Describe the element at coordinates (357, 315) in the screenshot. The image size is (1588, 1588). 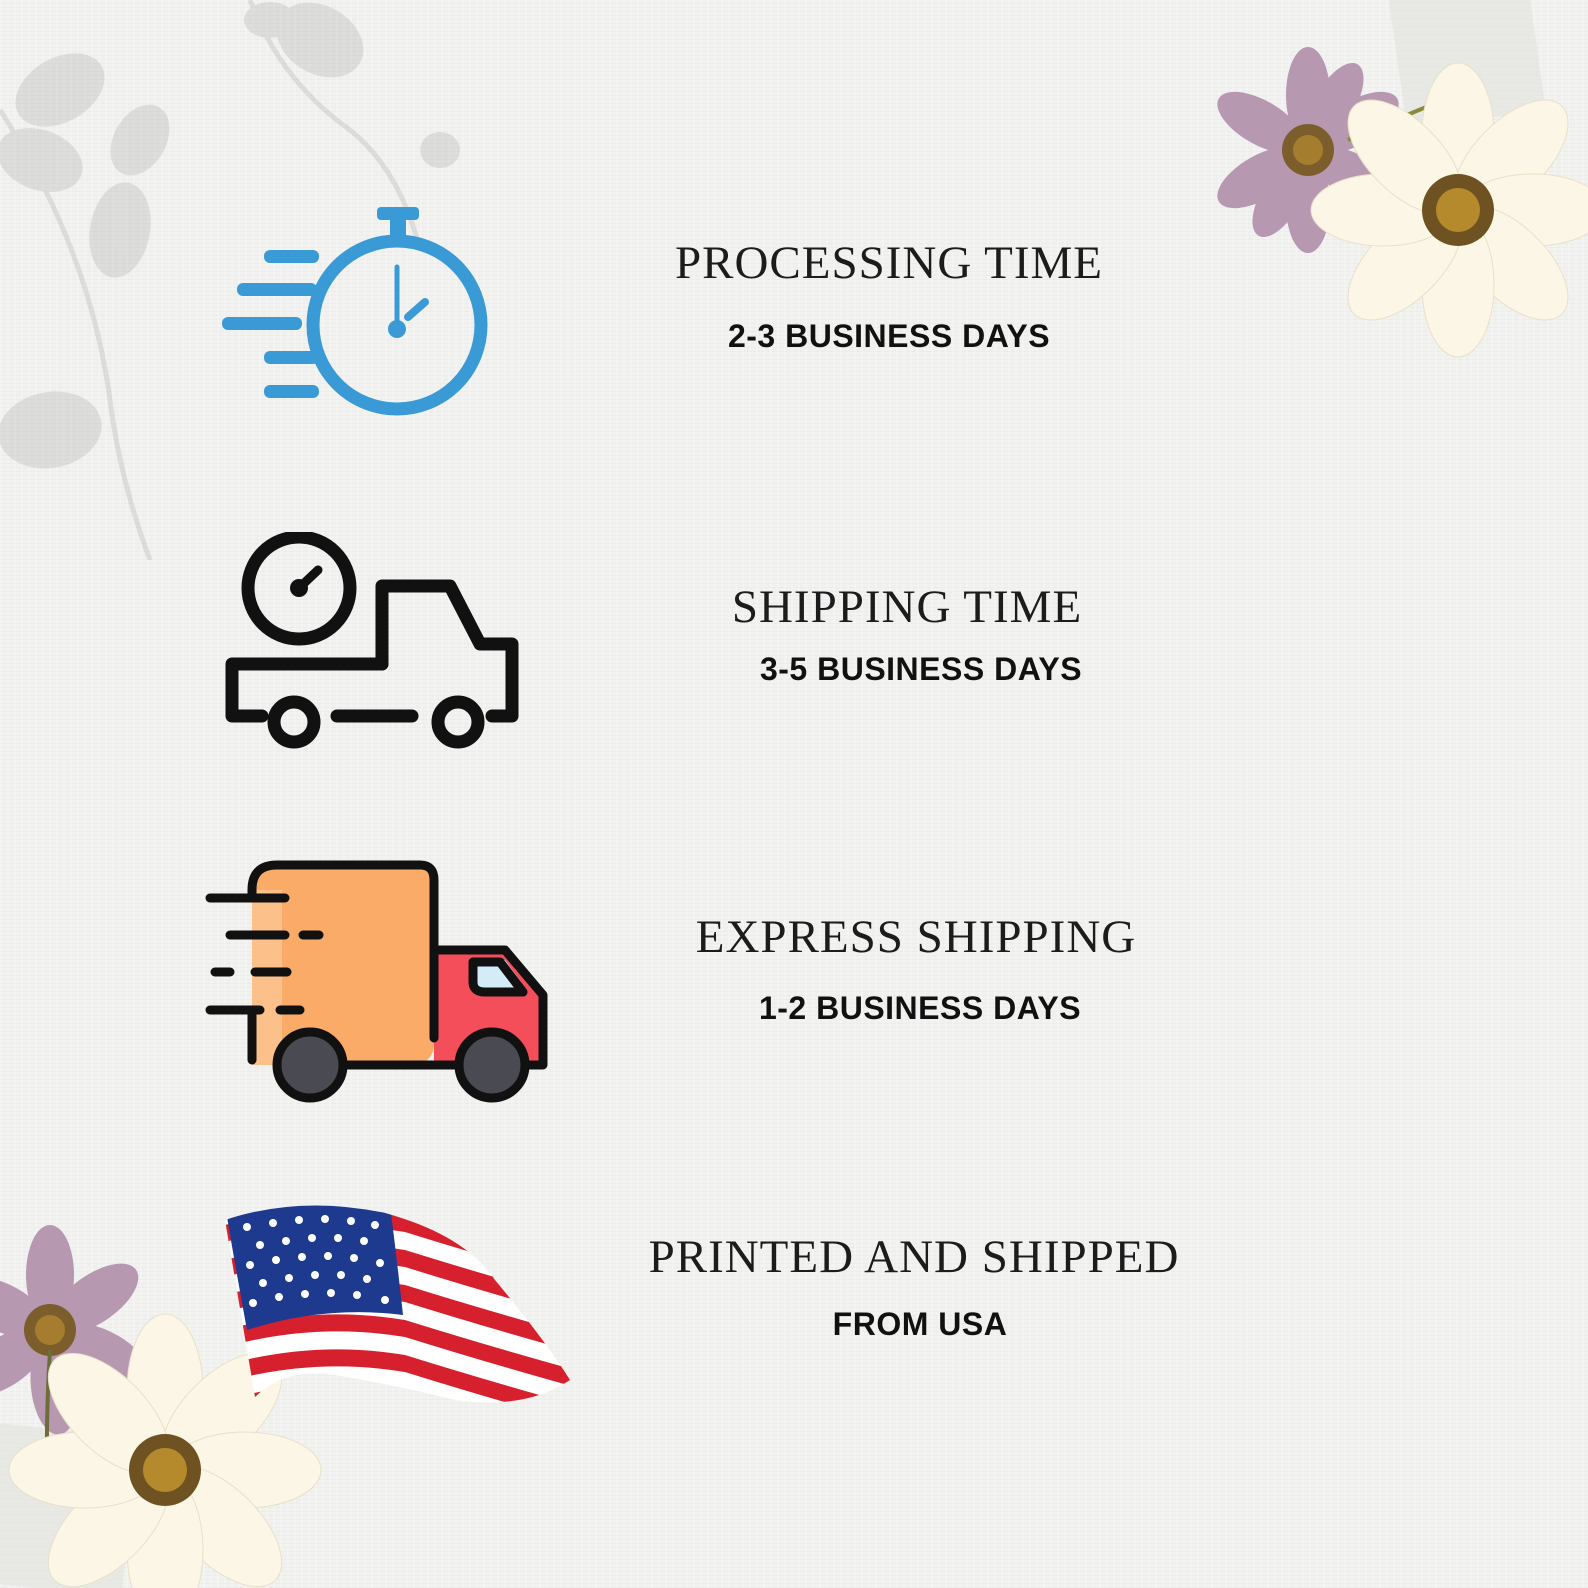
I see `stopwatch-icon` at that location.